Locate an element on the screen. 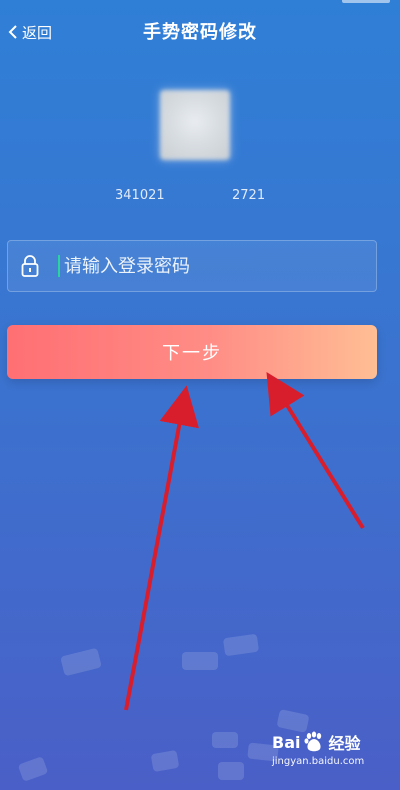 The image size is (400, 790). page-title: 手势密码修改 is located at coordinates (200, 32).